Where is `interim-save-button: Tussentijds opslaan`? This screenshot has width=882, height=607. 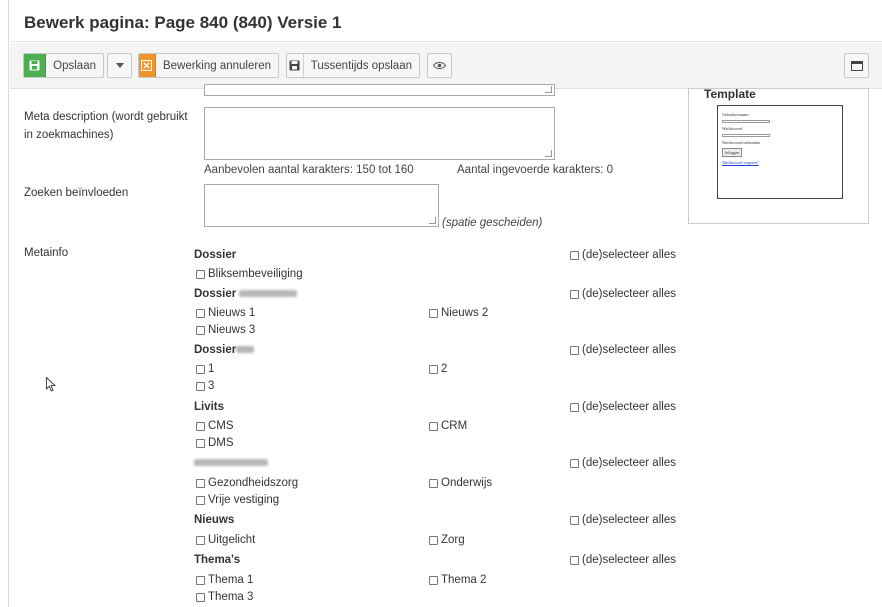
interim-save-button: Tussentijds opslaan is located at coordinates (353, 65).